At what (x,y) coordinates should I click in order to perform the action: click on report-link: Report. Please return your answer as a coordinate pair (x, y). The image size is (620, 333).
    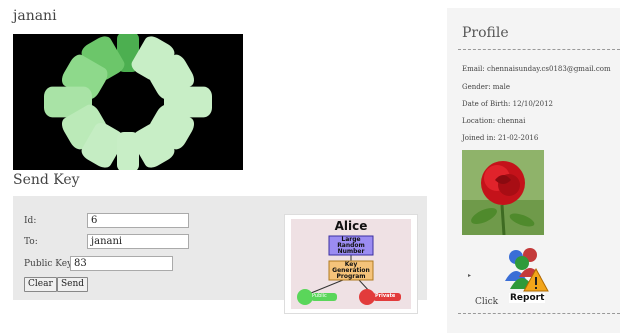
    Looking at the image, I should click on (527, 298).